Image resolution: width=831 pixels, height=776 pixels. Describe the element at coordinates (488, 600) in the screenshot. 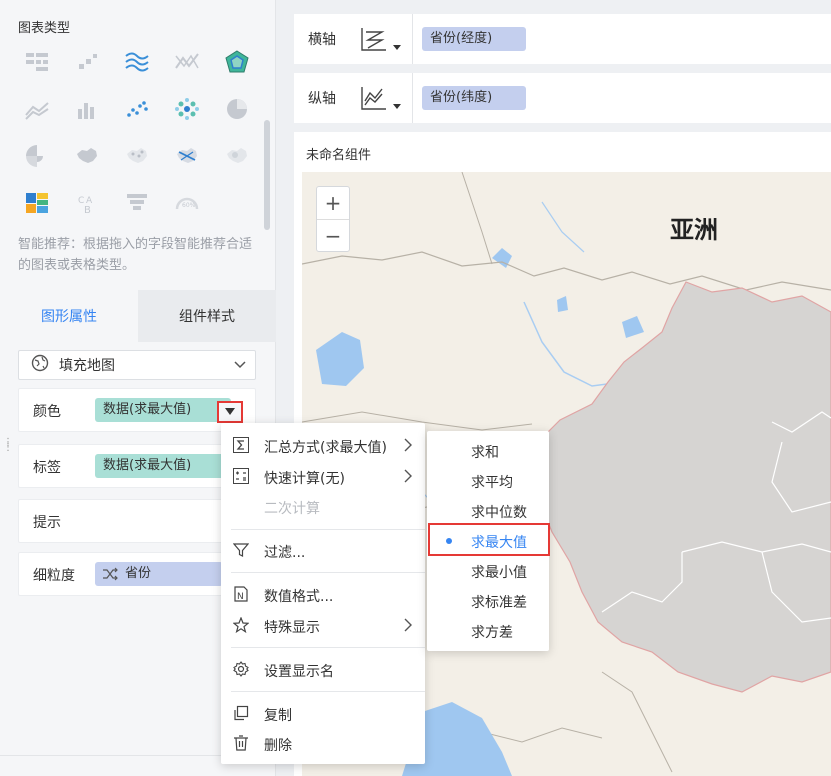

I see `aggregation-option-stddev: 求标准差` at that location.